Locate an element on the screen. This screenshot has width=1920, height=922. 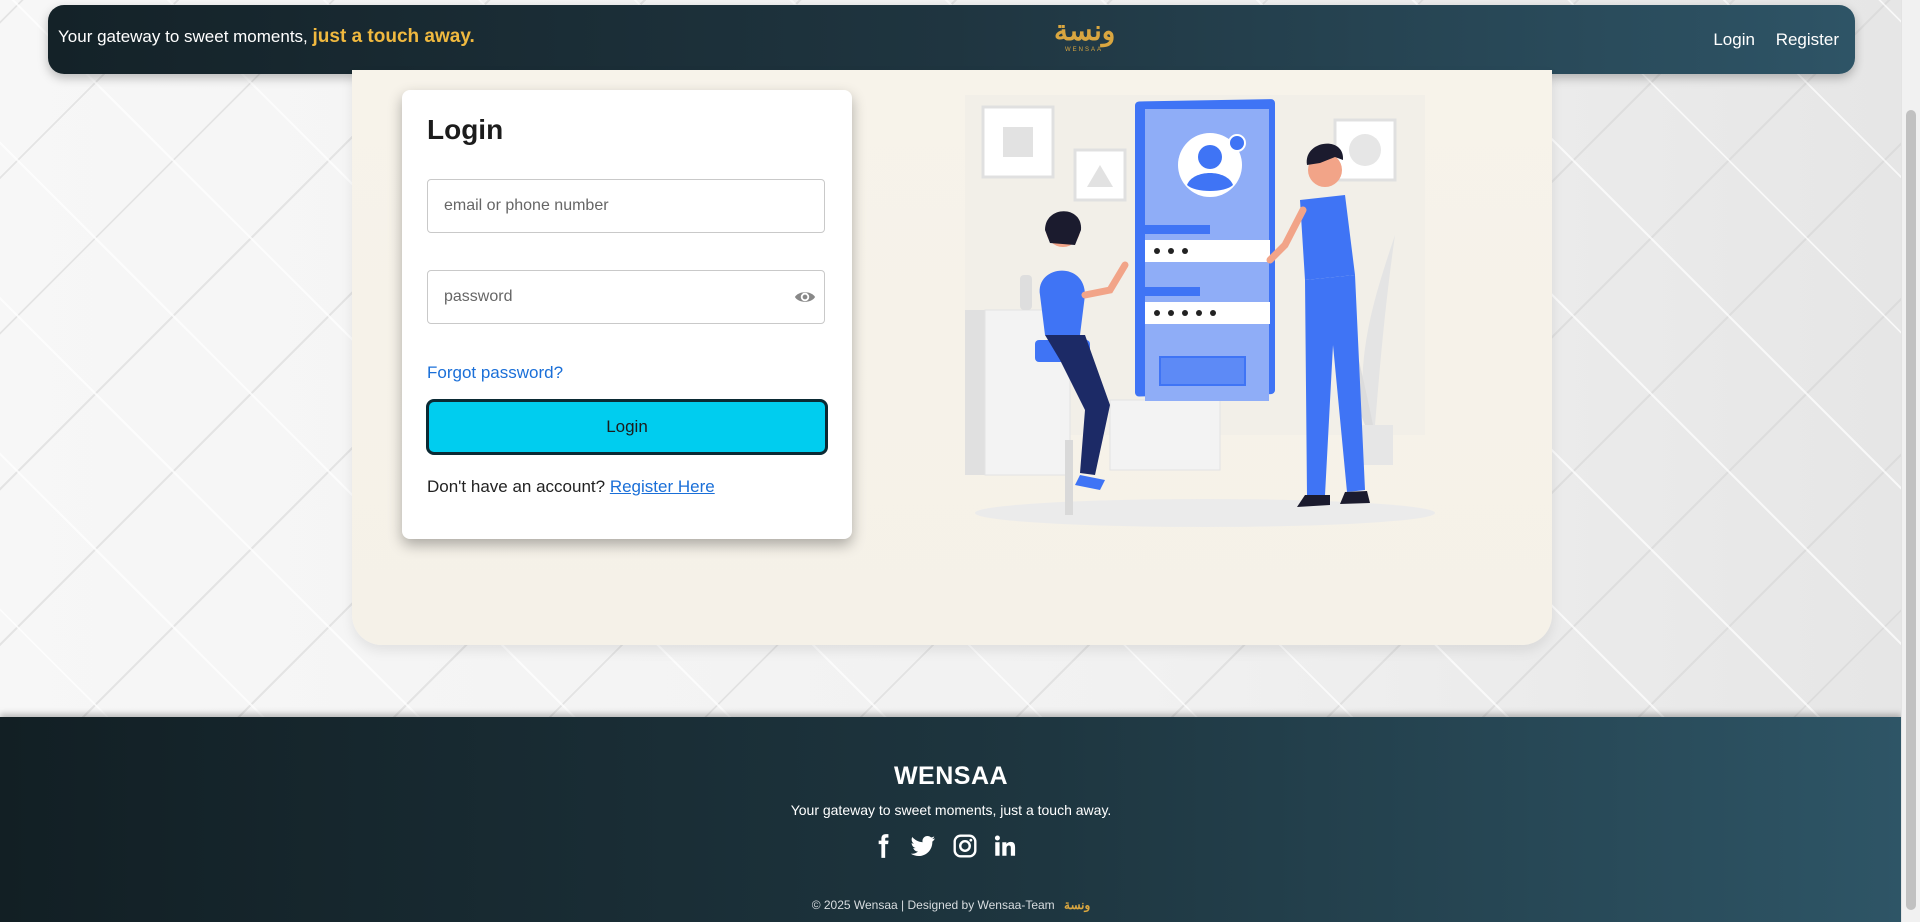
copyright-text: © 2025 Wensaa | Designed by Wensaa-Team is located at coordinates (933, 905).